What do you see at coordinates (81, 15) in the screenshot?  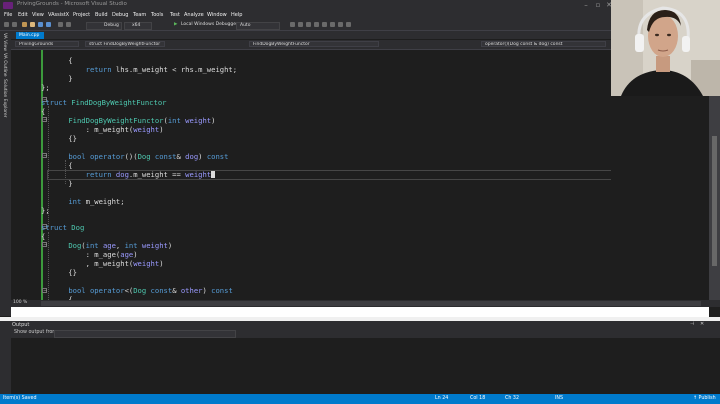 I see `menu-project: Project` at bounding box center [81, 15].